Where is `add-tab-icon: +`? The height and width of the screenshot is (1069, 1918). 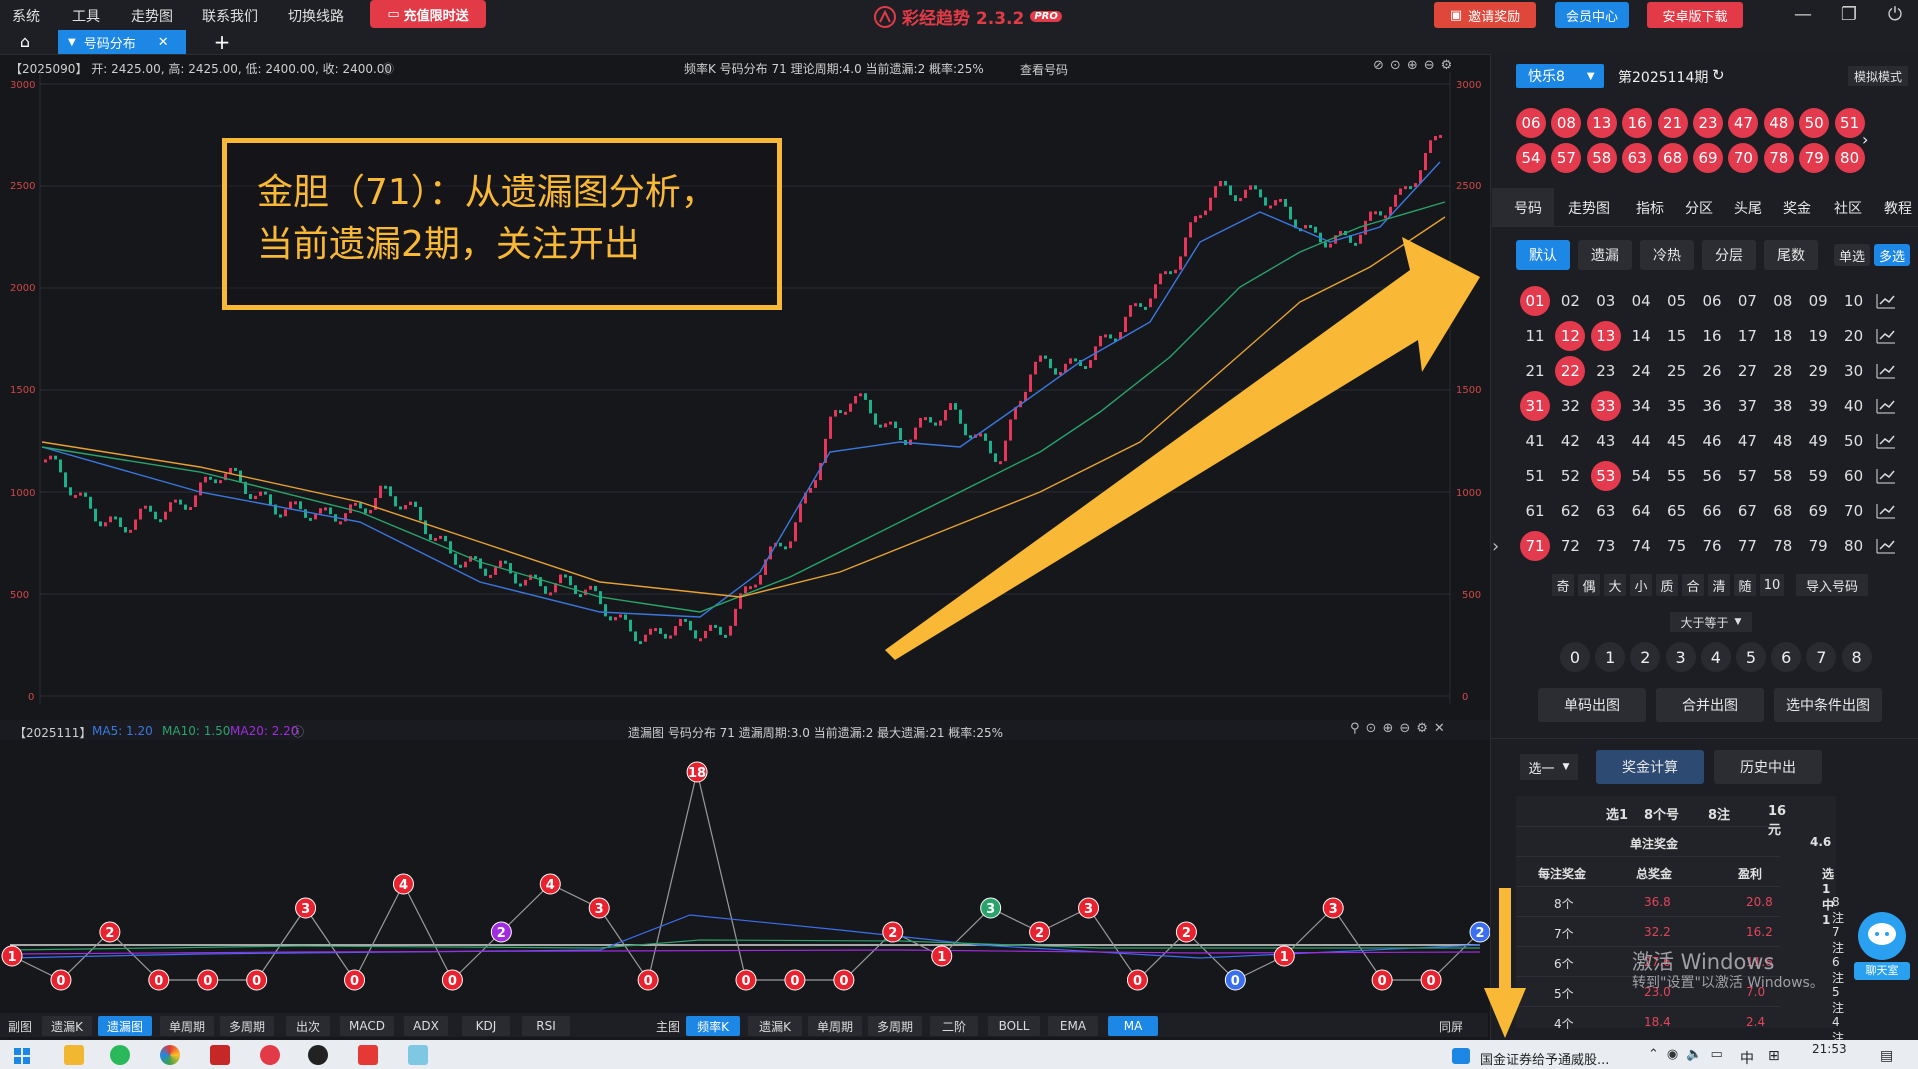 add-tab-icon: + is located at coordinates (222, 42).